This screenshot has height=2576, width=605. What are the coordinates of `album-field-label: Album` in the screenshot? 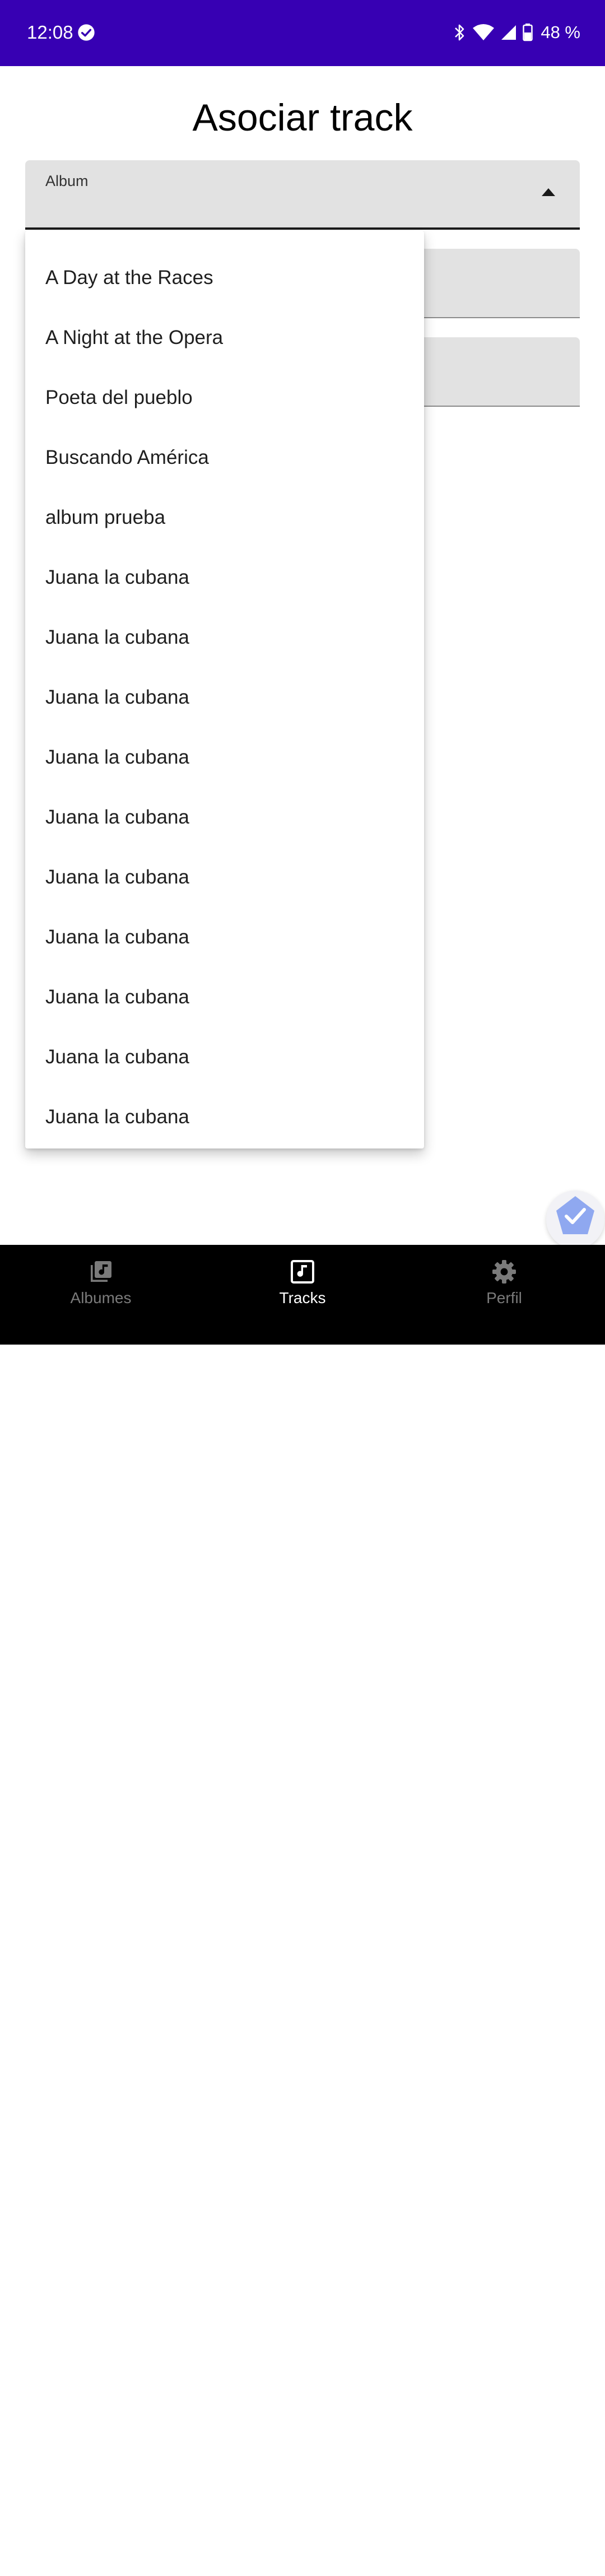 It's located at (67, 181).